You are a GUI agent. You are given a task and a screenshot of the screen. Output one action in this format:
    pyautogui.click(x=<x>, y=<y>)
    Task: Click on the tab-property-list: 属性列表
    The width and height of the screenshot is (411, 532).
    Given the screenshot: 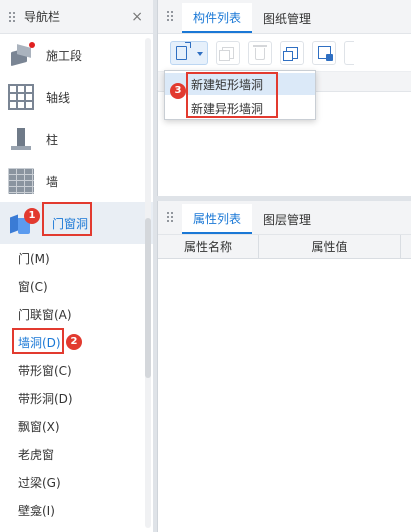 What is the action you would take?
    pyautogui.click(x=217, y=219)
    